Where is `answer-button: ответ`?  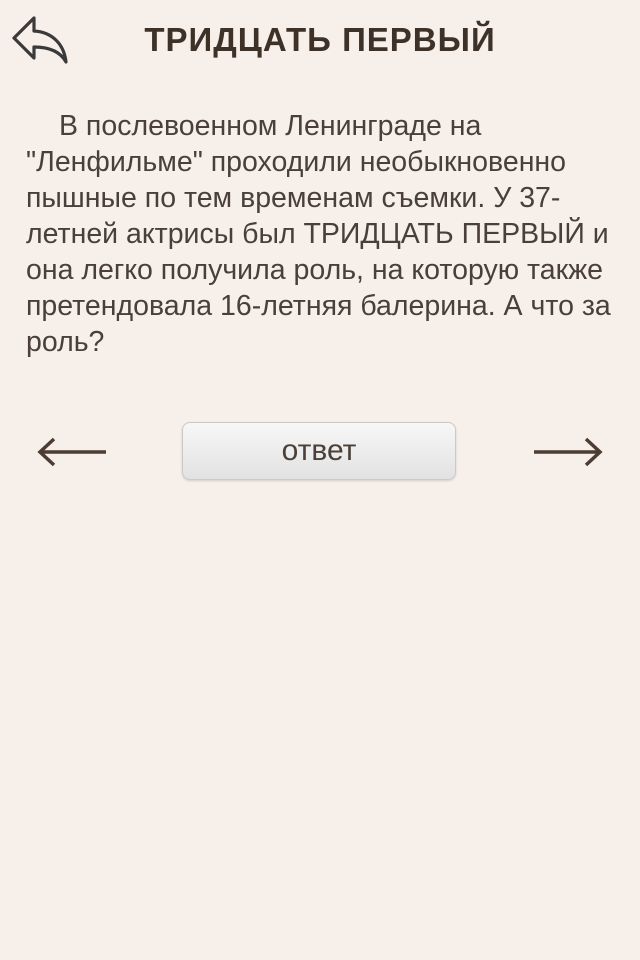 answer-button: ответ is located at coordinates (319, 451).